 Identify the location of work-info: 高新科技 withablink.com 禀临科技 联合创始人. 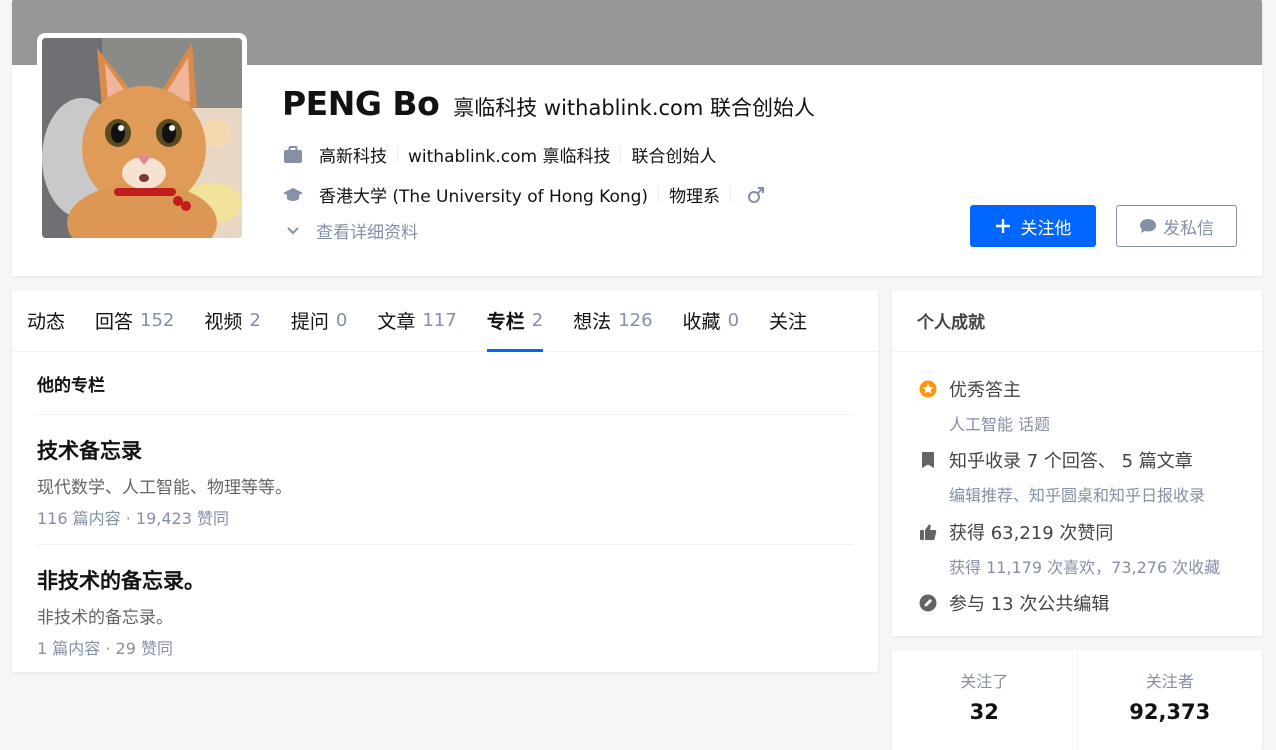
(499, 154).